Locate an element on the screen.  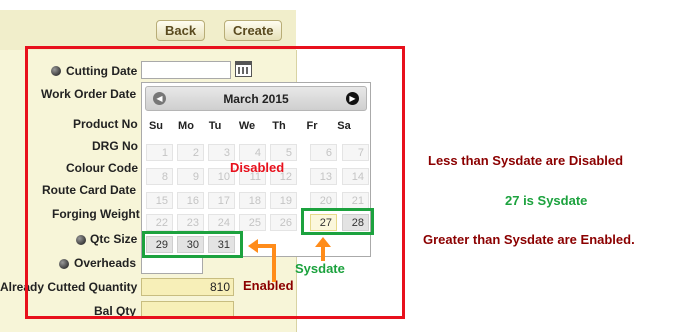
highlight-box-enabled is located at coordinates (192, 244).